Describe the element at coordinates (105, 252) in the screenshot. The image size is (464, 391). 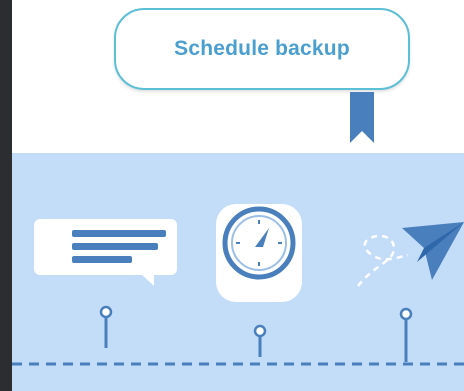
I see `message-bubble-icon` at that location.